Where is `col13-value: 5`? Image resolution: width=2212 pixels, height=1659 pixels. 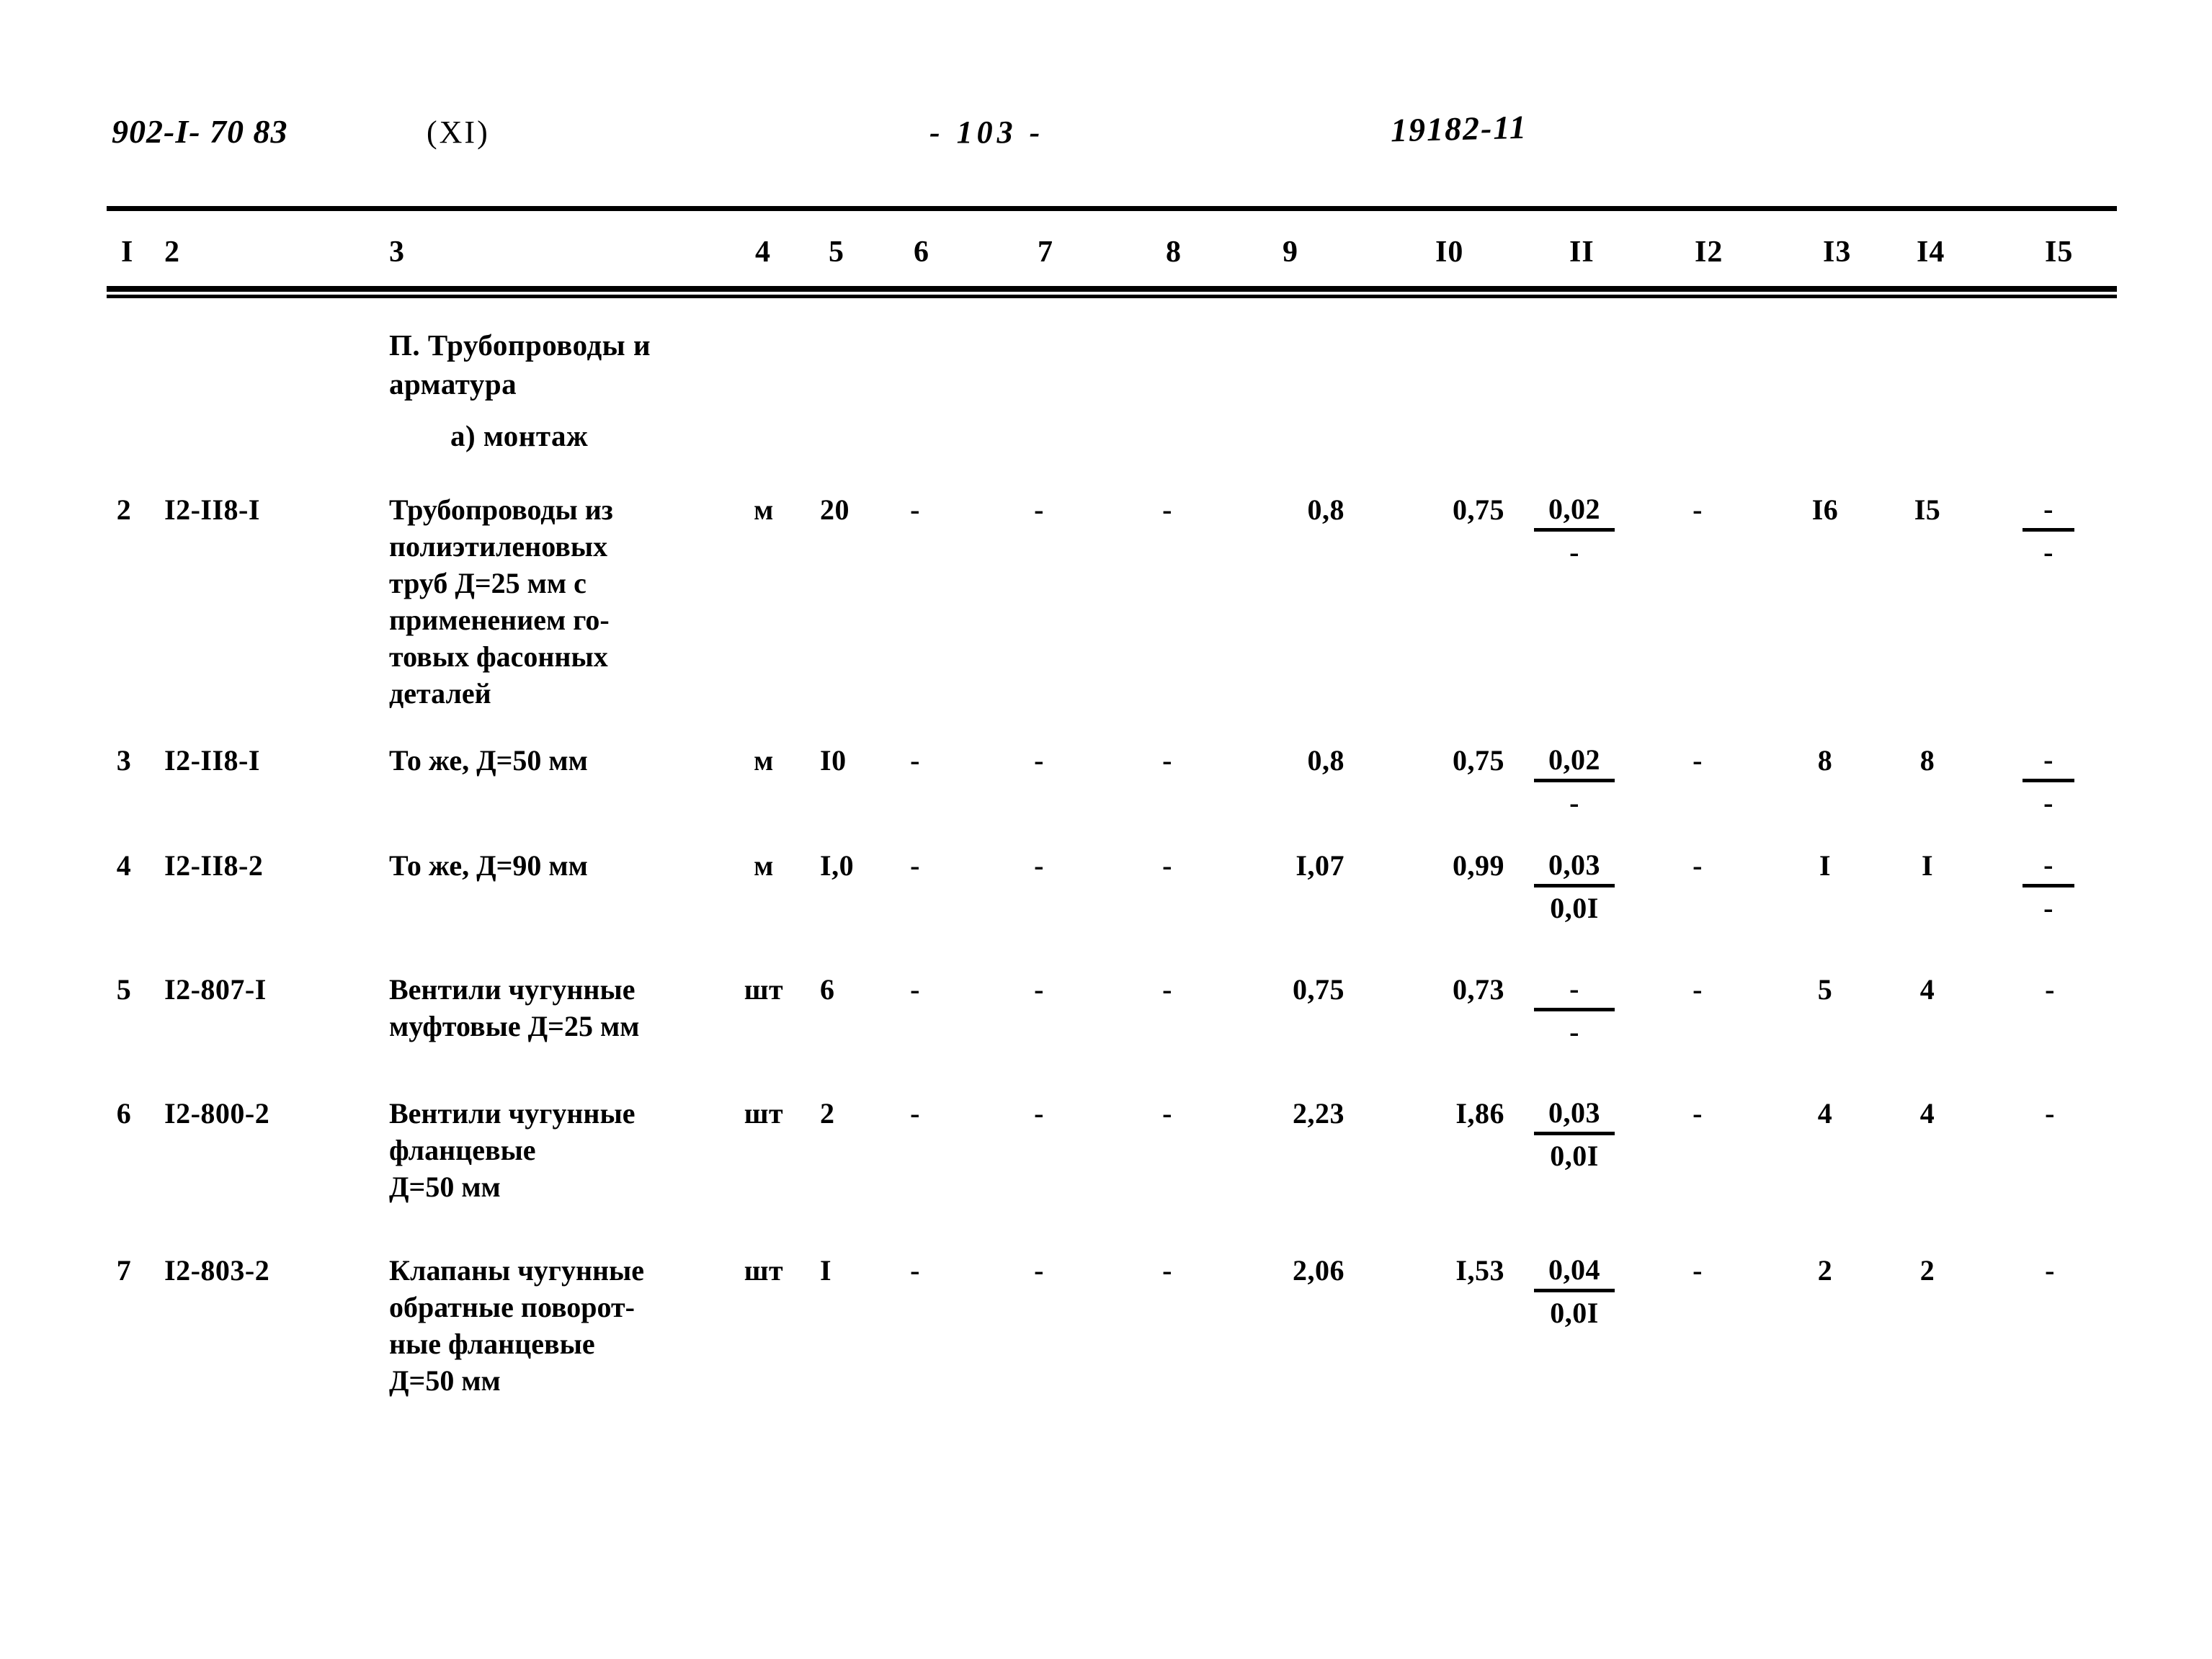
col13-value: 5 is located at coordinates (1825, 989).